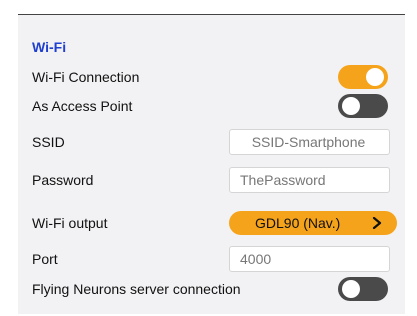 The height and width of the screenshot is (316, 417). I want to click on section-title-wifi: Wi-Fi, so click(49, 47).